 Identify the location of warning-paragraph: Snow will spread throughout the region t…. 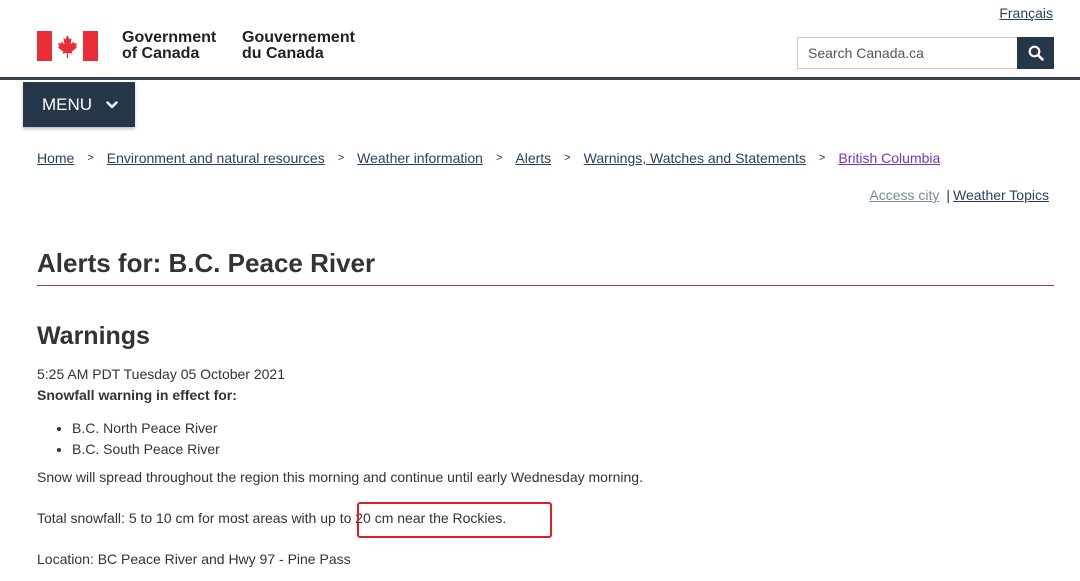
(340, 477).